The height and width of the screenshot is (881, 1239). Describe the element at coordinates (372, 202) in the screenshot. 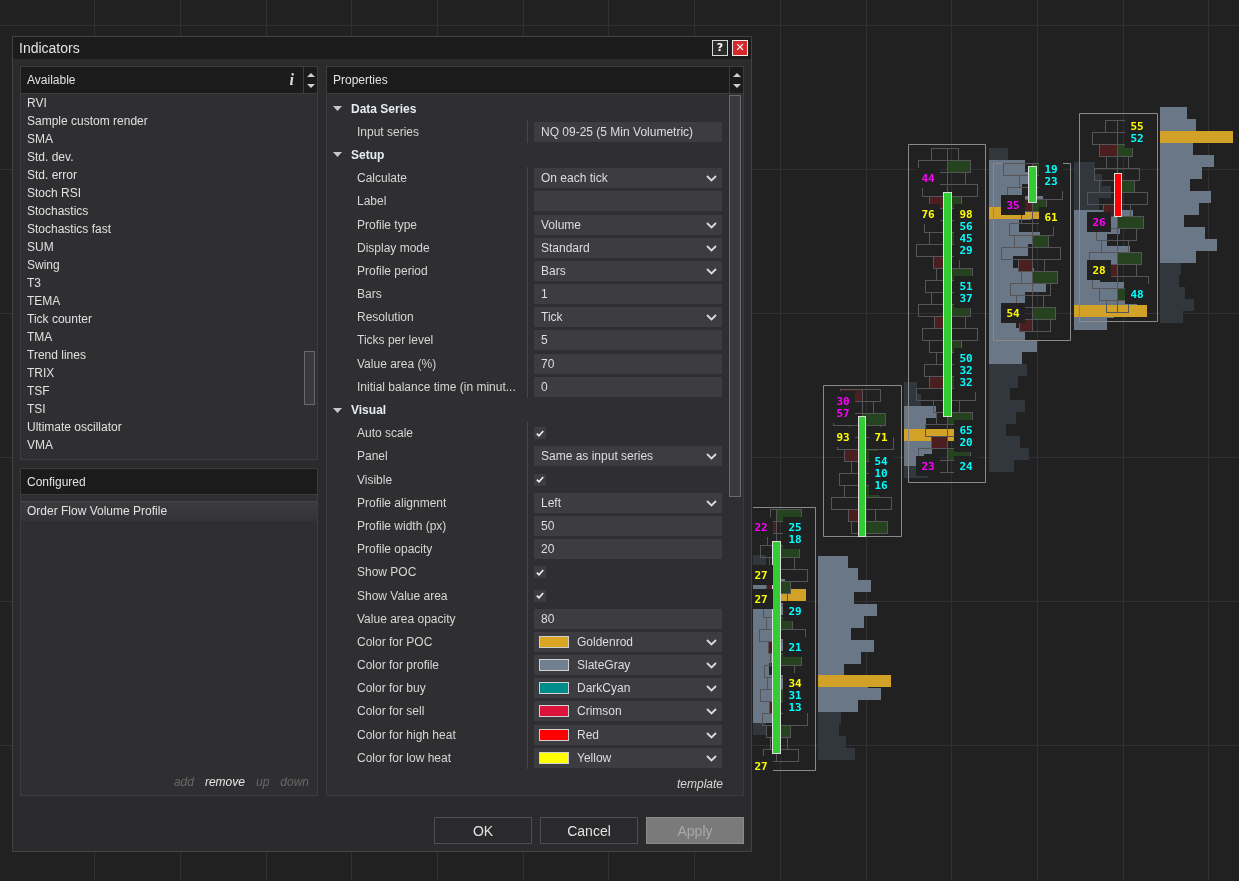

I see `property-label: Label` at that location.